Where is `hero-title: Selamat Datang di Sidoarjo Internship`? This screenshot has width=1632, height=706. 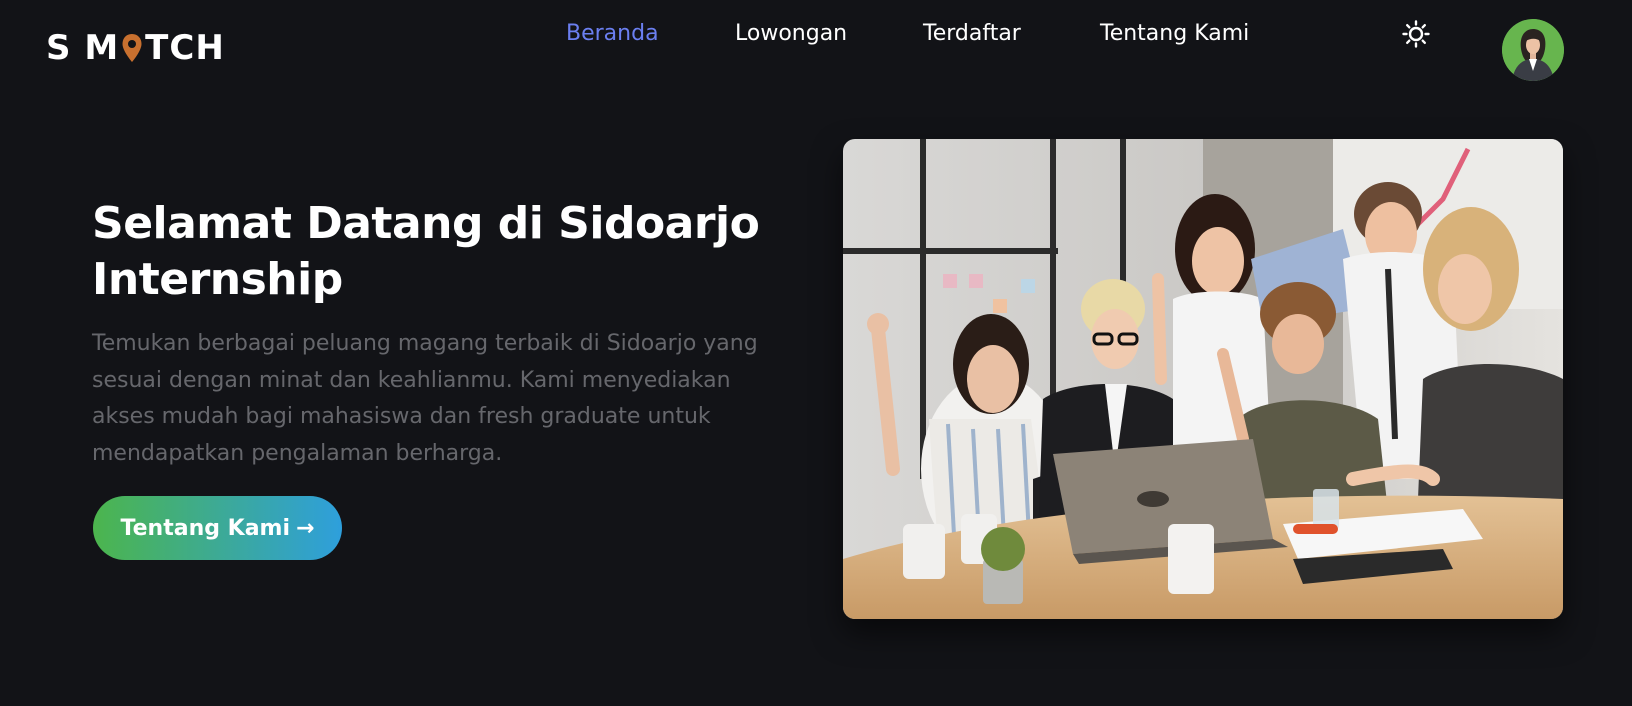 hero-title: Selamat Datang di Sidoarjo Internship is located at coordinates (426, 251).